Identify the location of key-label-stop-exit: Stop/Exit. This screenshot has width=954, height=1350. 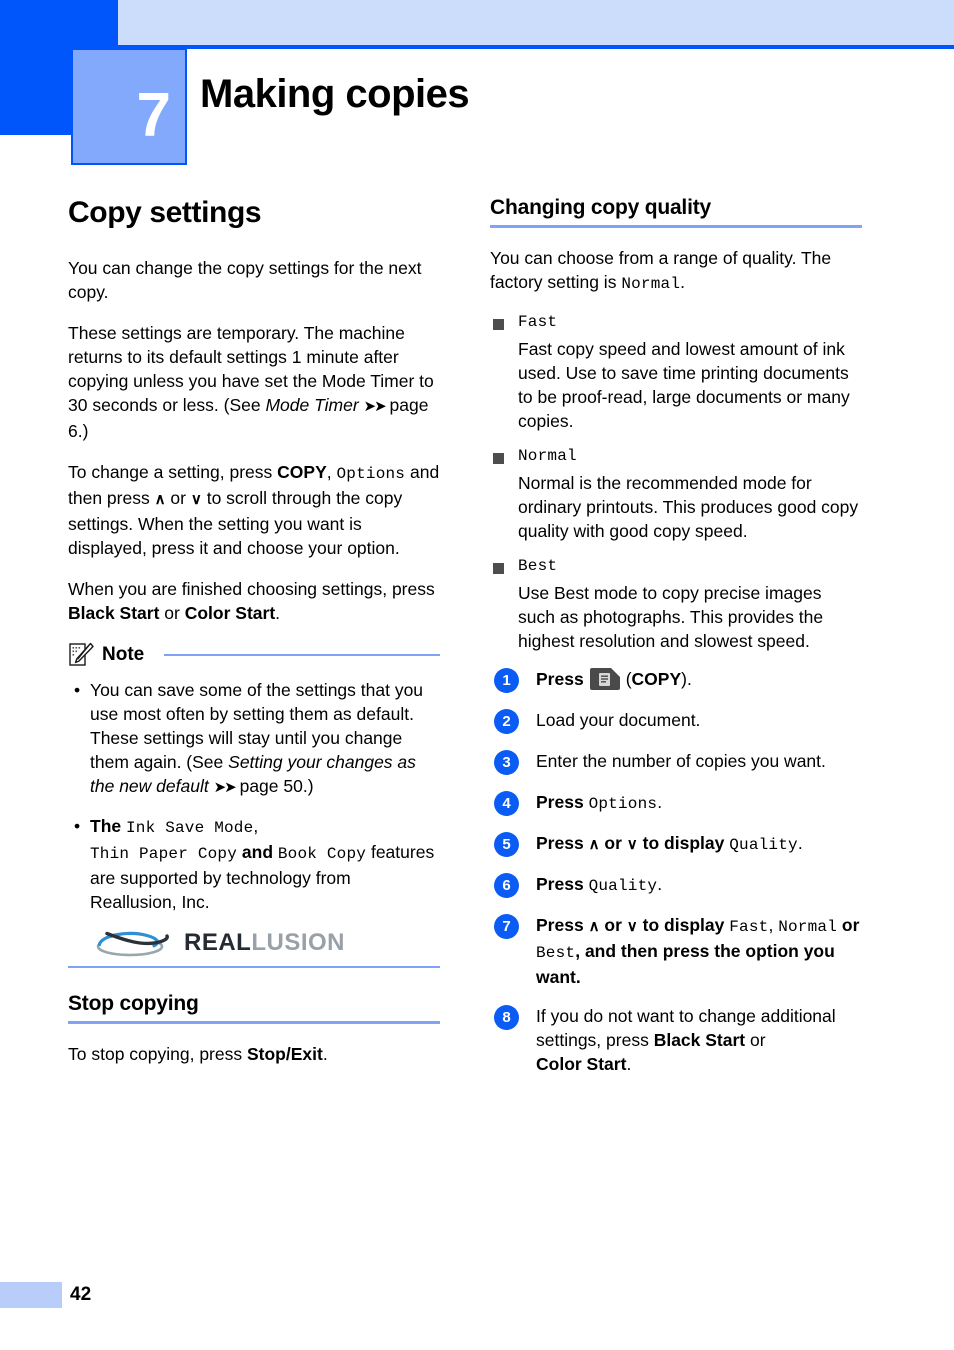
(284, 1054).